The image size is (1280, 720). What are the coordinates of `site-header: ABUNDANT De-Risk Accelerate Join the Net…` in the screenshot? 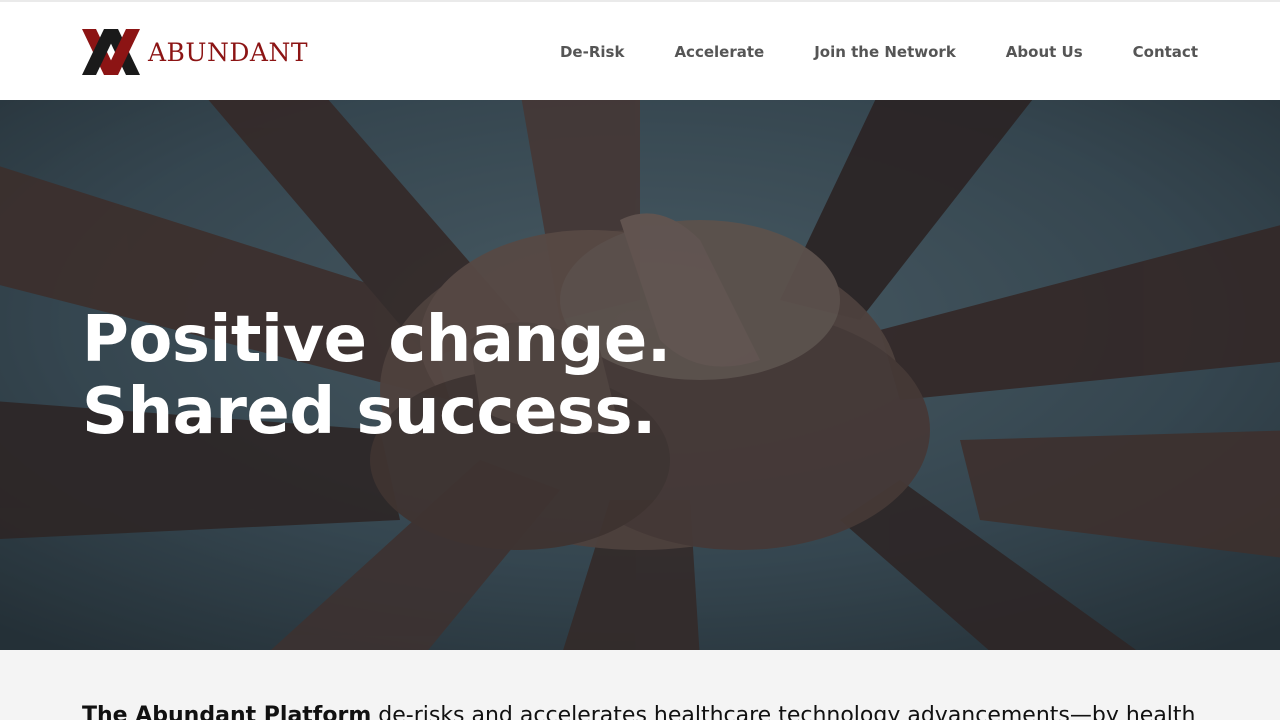 It's located at (640, 50).